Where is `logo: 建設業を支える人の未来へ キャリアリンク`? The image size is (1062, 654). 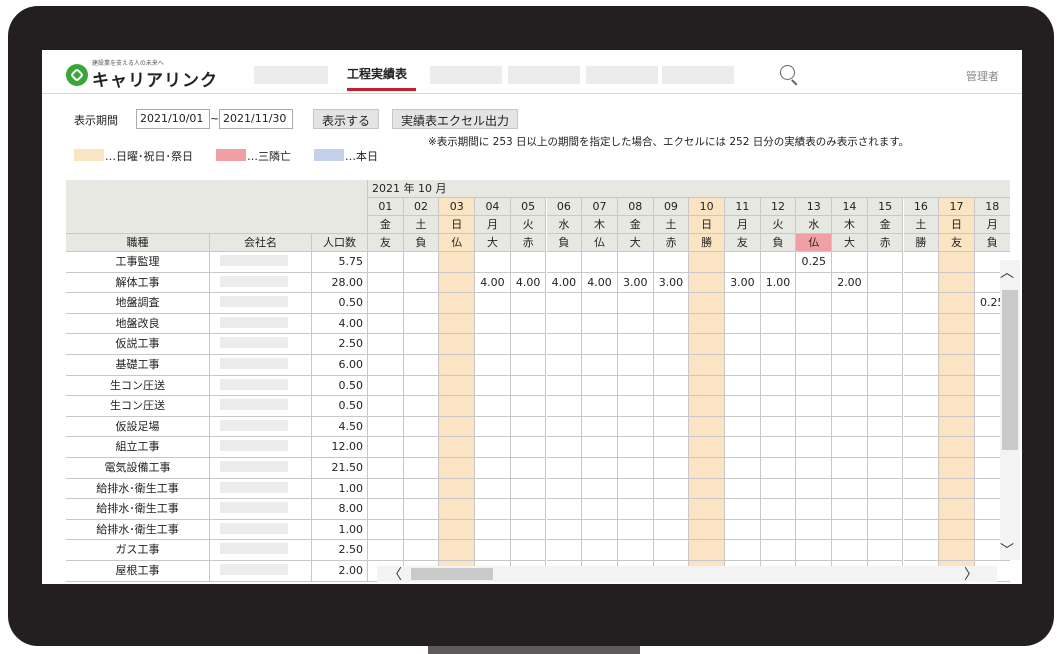
logo: 建設業を支える人の未来へ キャリアリンク is located at coordinates (146, 74).